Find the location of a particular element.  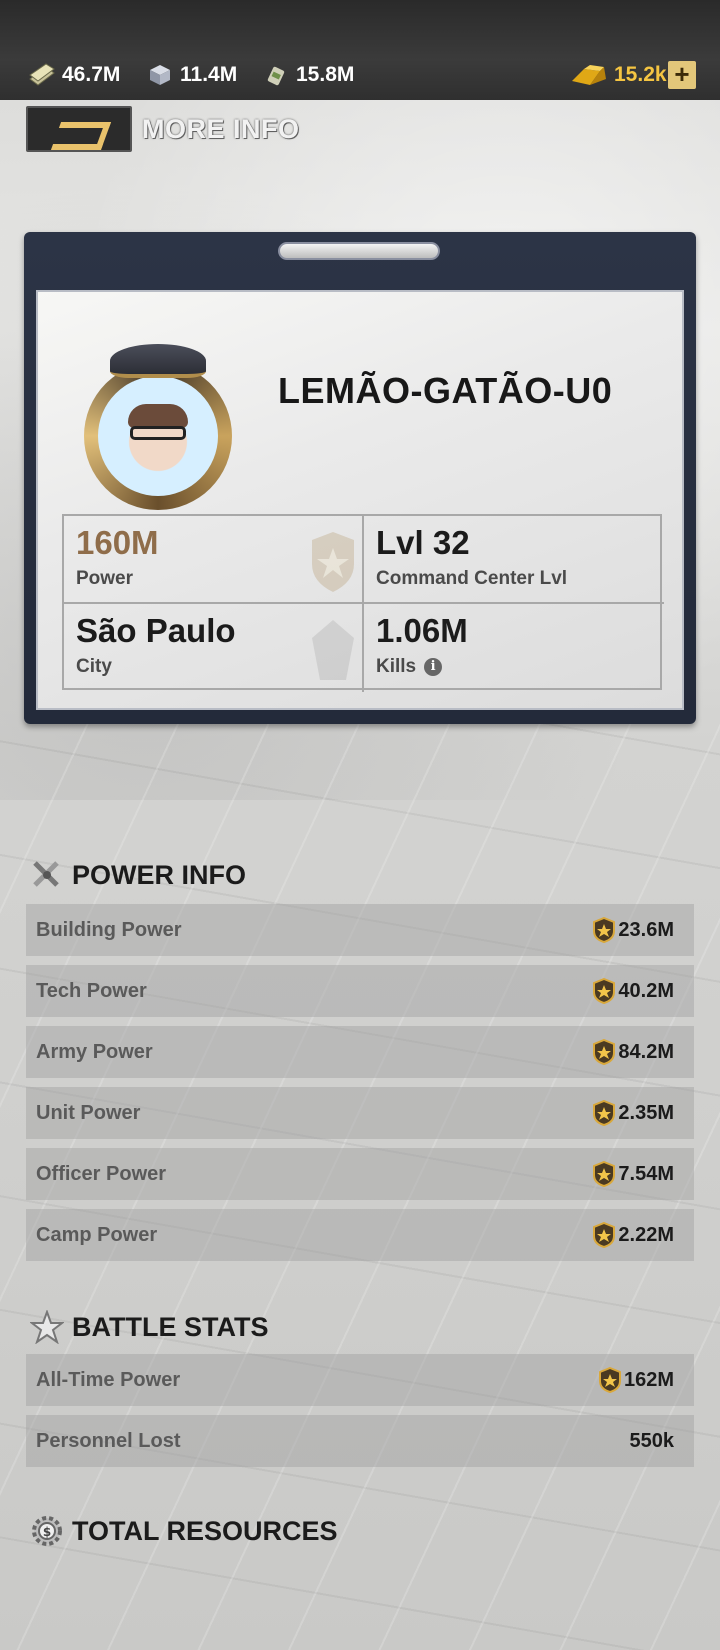

battle-row-personnel-lost: Personnel Lost 550k is located at coordinates (360, 1441).